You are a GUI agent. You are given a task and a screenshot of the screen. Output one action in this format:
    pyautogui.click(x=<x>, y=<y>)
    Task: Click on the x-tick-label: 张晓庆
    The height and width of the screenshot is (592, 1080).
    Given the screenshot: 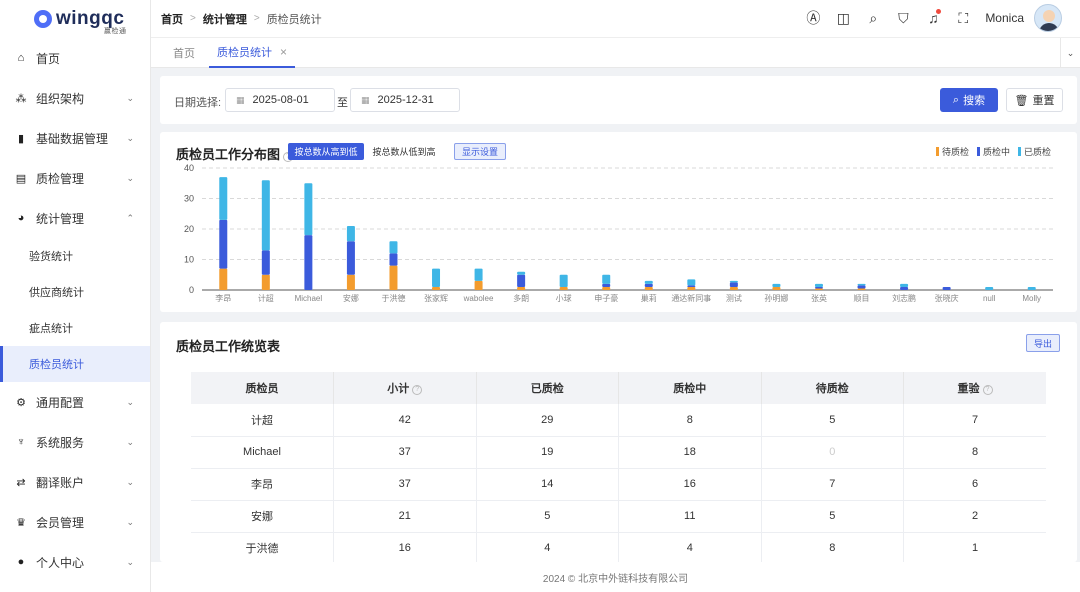 What is the action you would take?
    pyautogui.click(x=947, y=298)
    